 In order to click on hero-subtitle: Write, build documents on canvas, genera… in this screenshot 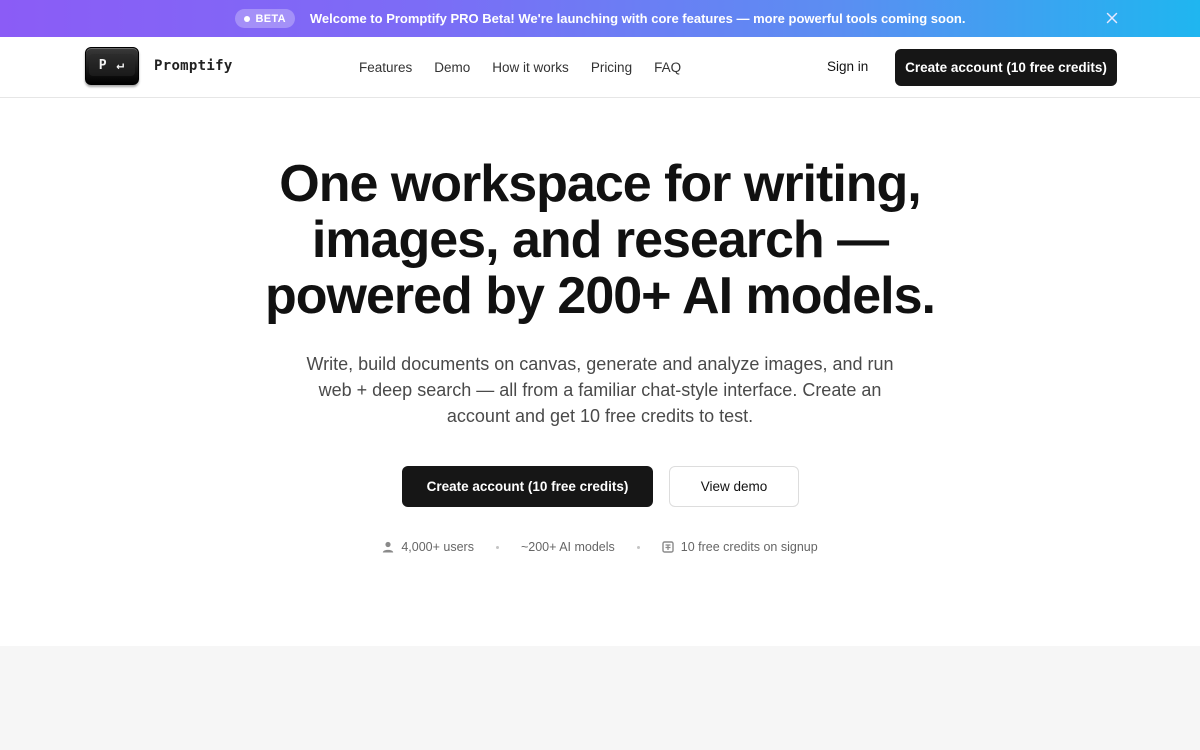, I will do `click(600, 390)`.